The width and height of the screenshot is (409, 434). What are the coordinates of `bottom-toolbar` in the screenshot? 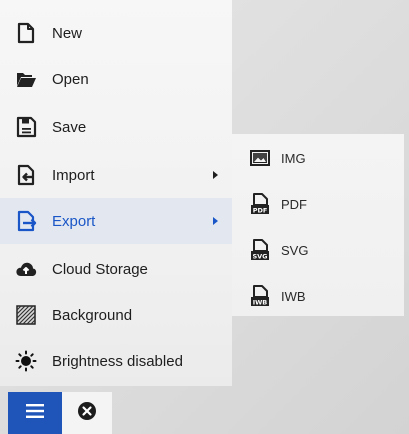 It's located at (56, 413).